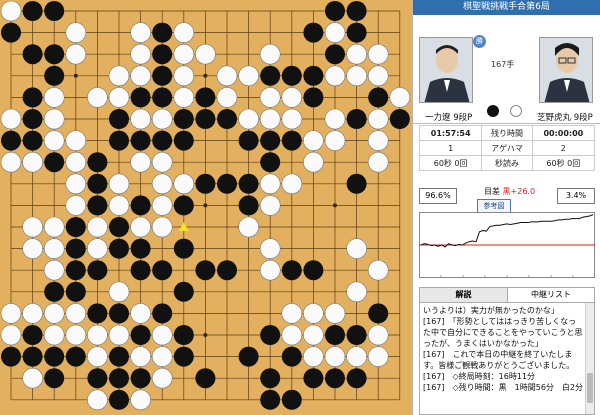  What do you see at coordinates (438, 196) in the screenshot?
I see `black-win-rate: 96.6%` at bounding box center [438, 196].